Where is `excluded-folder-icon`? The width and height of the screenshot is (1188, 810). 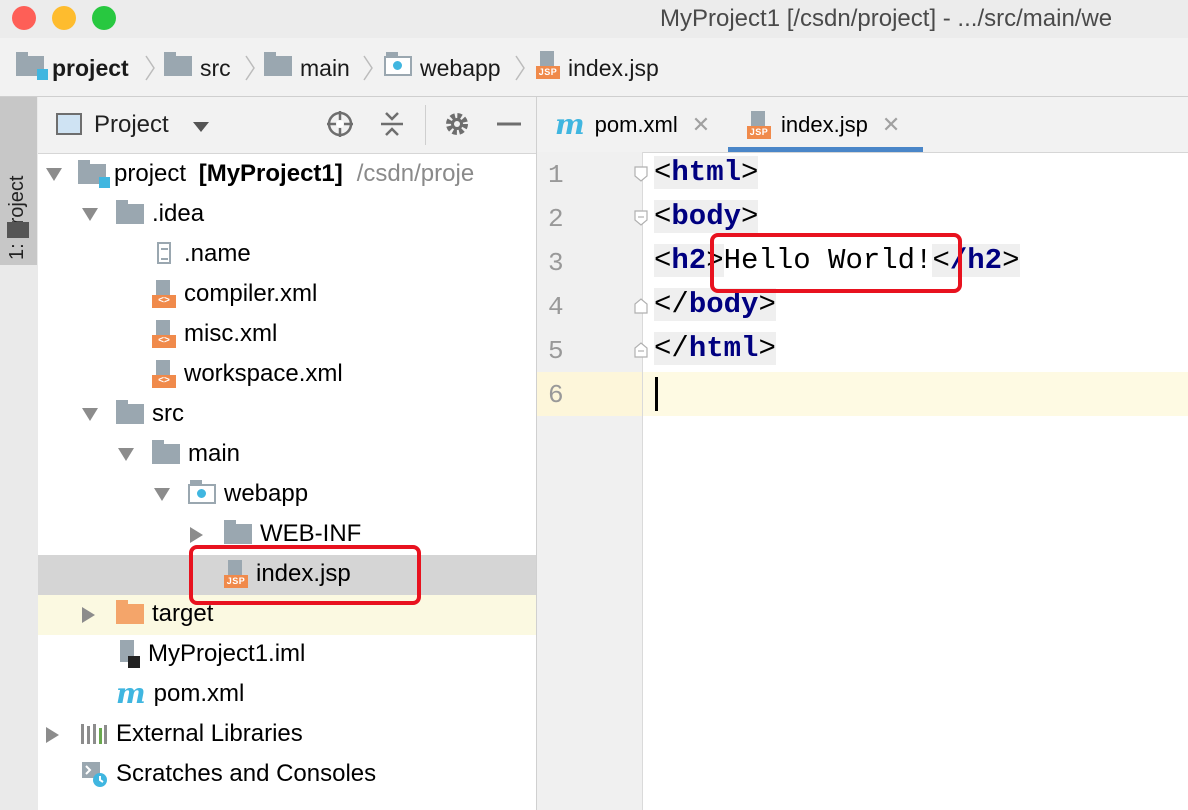 excluded-folder-icon is located at coordinates (130, 612).